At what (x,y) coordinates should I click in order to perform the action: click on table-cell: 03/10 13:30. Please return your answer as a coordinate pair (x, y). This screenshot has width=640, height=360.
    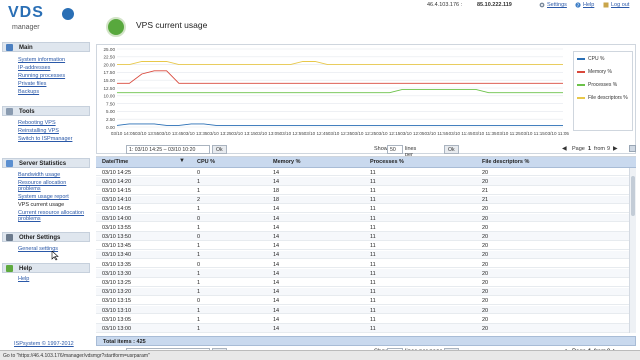
    Looking at the image, I should click on (117, 273).